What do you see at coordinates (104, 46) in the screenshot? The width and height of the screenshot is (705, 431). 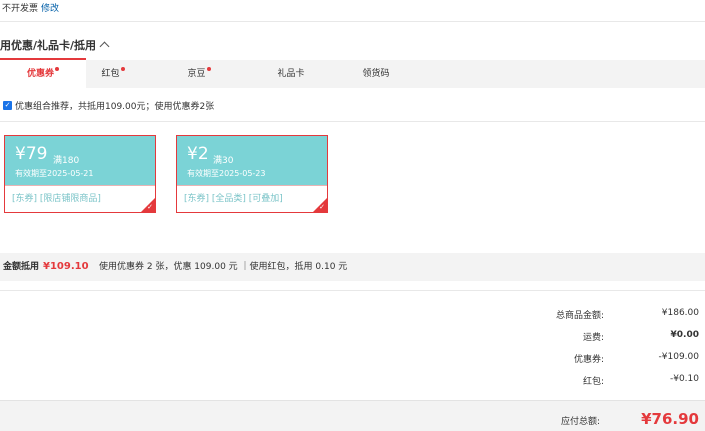 I see `chevron-up-icon` at bounding box center [104, 46].